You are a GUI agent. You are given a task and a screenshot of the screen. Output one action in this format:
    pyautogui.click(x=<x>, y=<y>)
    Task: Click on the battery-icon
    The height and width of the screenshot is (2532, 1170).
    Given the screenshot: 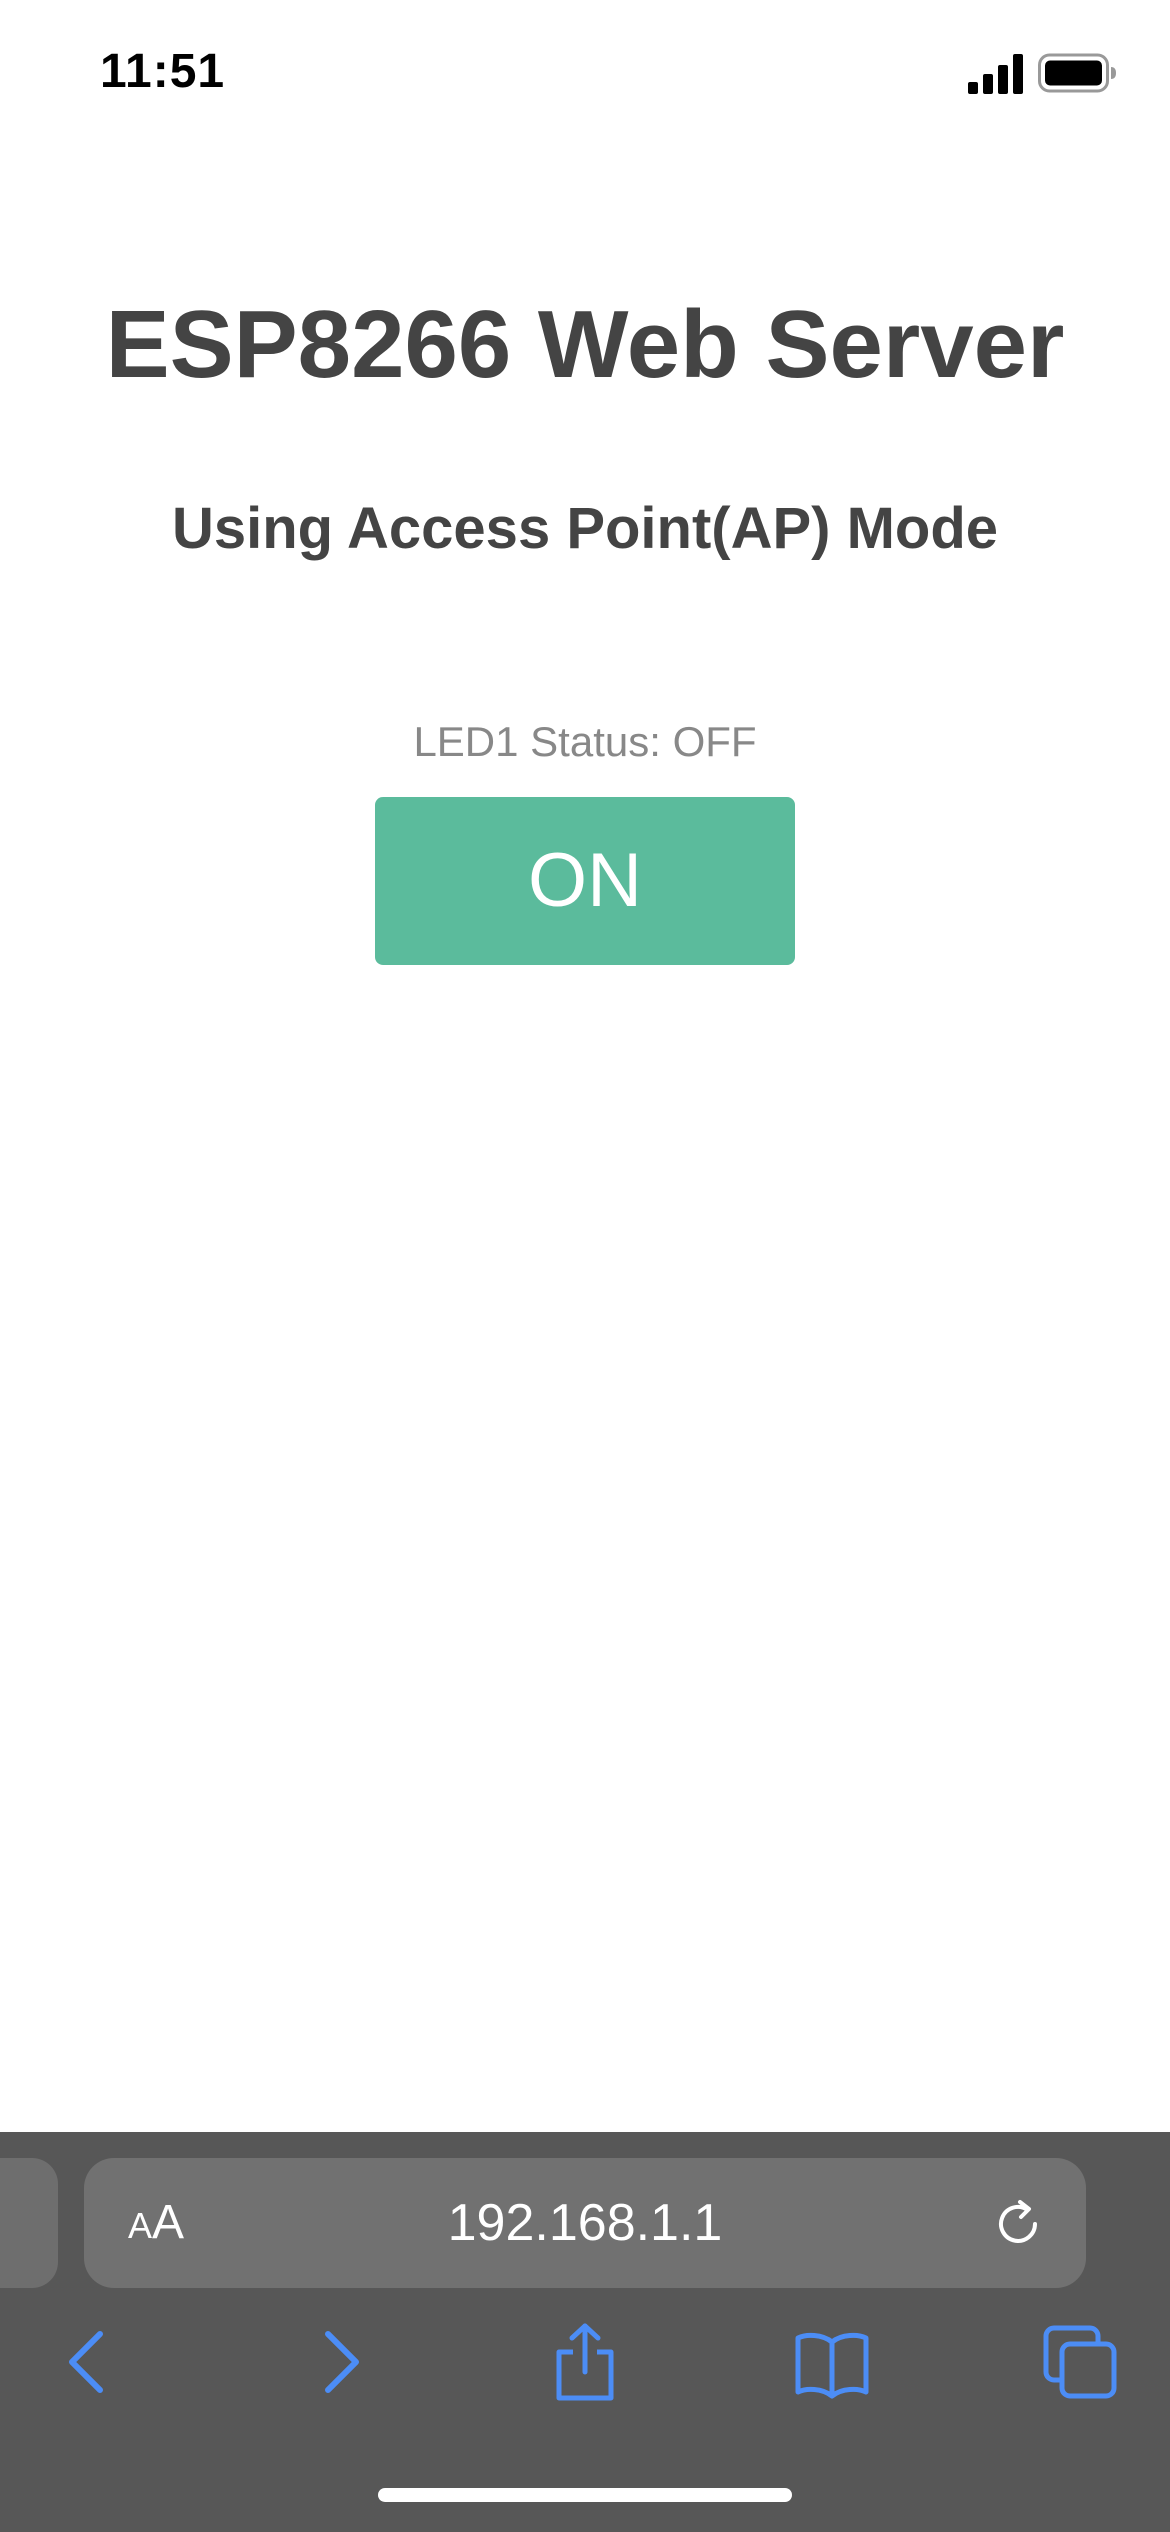 What is the action you would take?
    pyautogui.click(x=1077, y=73)
    